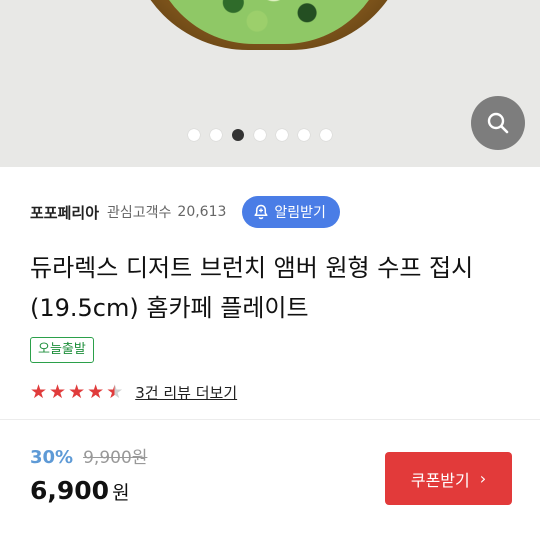 The width and height of the screenshot is (540, 540). I want to click on search-icon, so click(498, 123).